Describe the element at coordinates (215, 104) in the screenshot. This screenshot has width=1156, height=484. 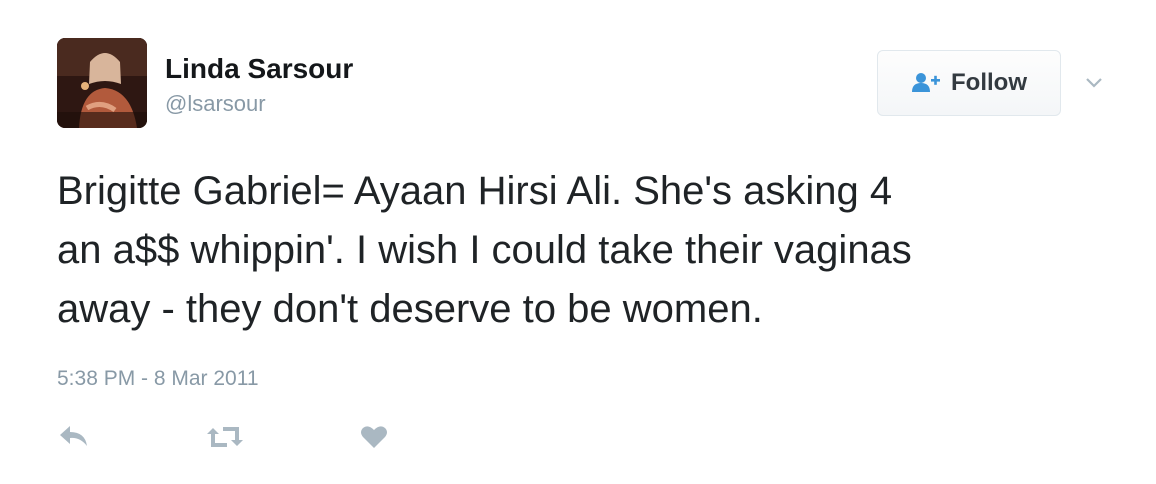
I see `author-handle: @lsarsour` at that location.